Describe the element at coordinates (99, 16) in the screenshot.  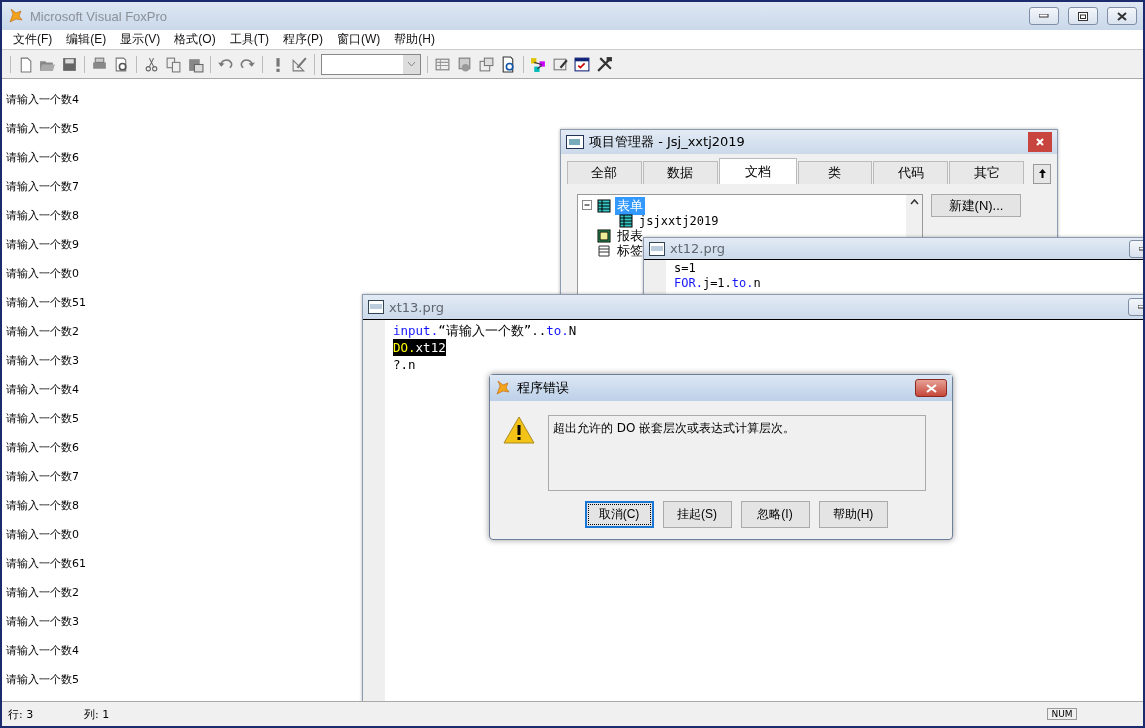
I see `window-title: Microsoft Visual FoxPro` at that location.